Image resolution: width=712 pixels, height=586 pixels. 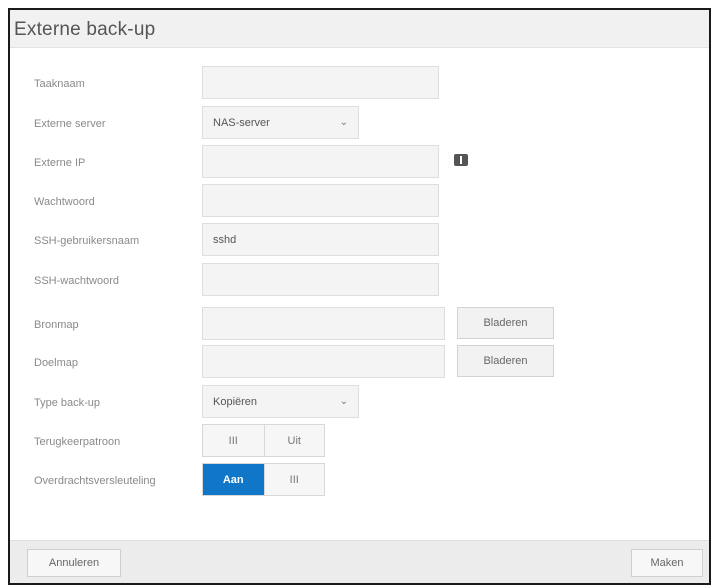 I want to click on task-name-row: Taaknaam, so click(x=359, y=84).